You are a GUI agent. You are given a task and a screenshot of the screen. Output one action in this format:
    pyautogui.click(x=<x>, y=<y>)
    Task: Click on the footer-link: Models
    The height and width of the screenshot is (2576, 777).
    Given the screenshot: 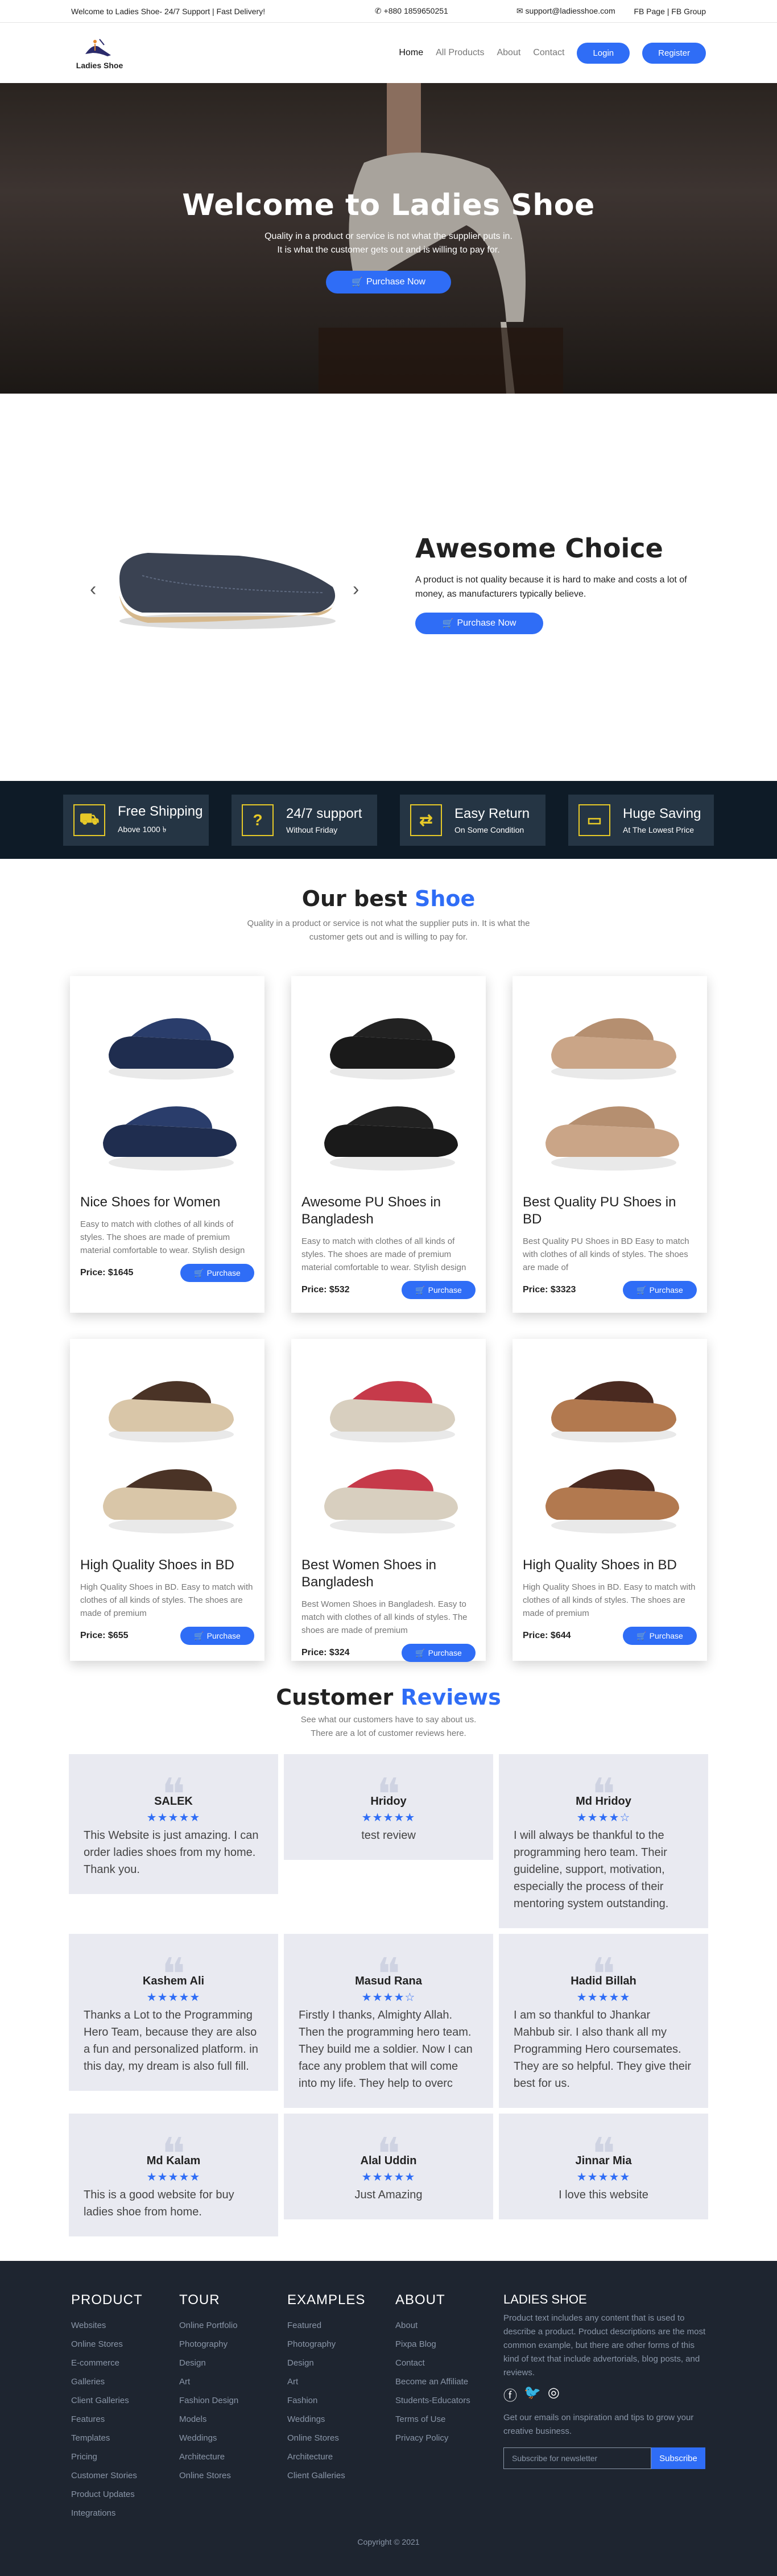 What is the action you would take?
    pyautogui.click(x=233, y=2420)
    